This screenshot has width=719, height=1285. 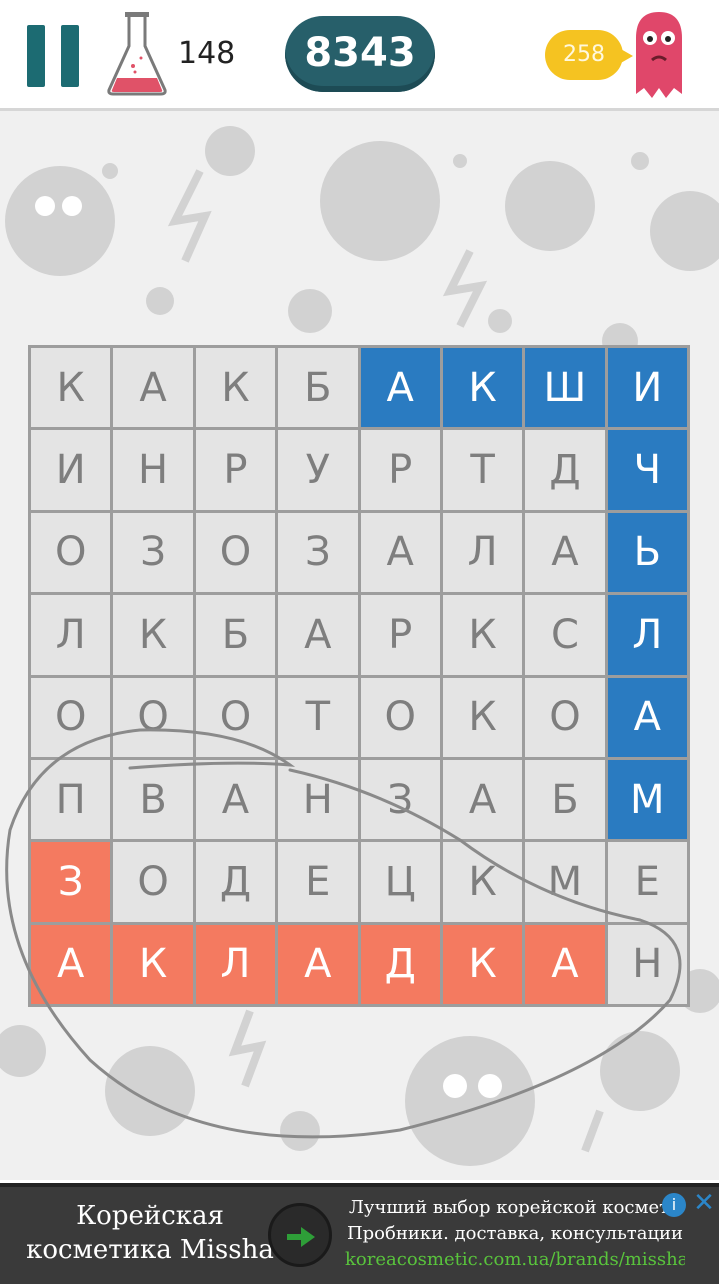 I want to click on top-bar: 148 8343 258, so click(x=359, y=55).